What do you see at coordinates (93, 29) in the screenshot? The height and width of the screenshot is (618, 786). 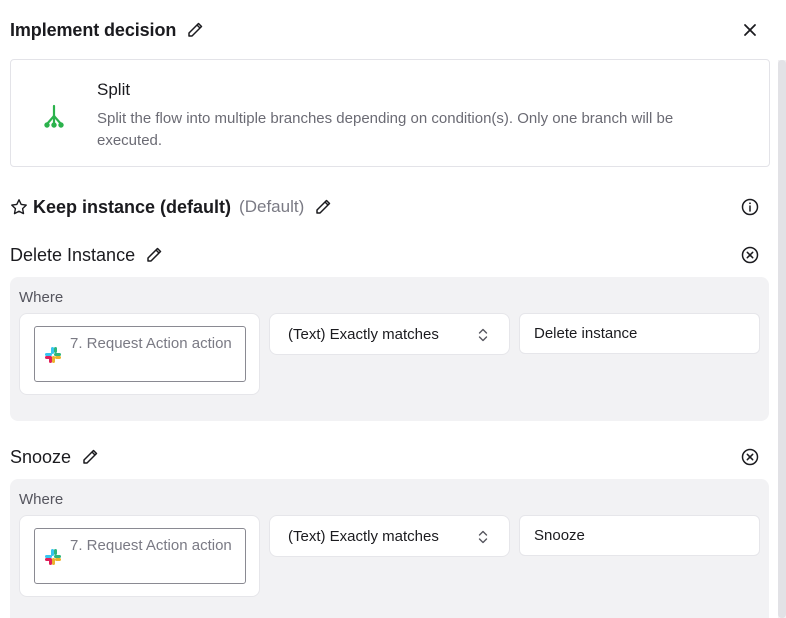 I see `panel-title: Implement decision` at bounding box center [93, 29].